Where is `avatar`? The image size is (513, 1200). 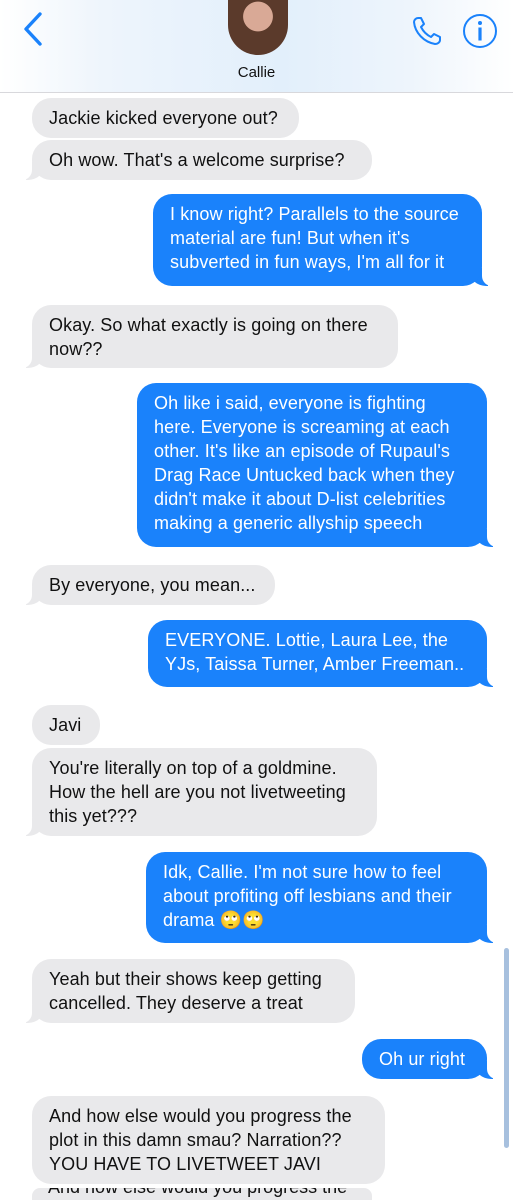 avatar is located at coordinates (258, 27).